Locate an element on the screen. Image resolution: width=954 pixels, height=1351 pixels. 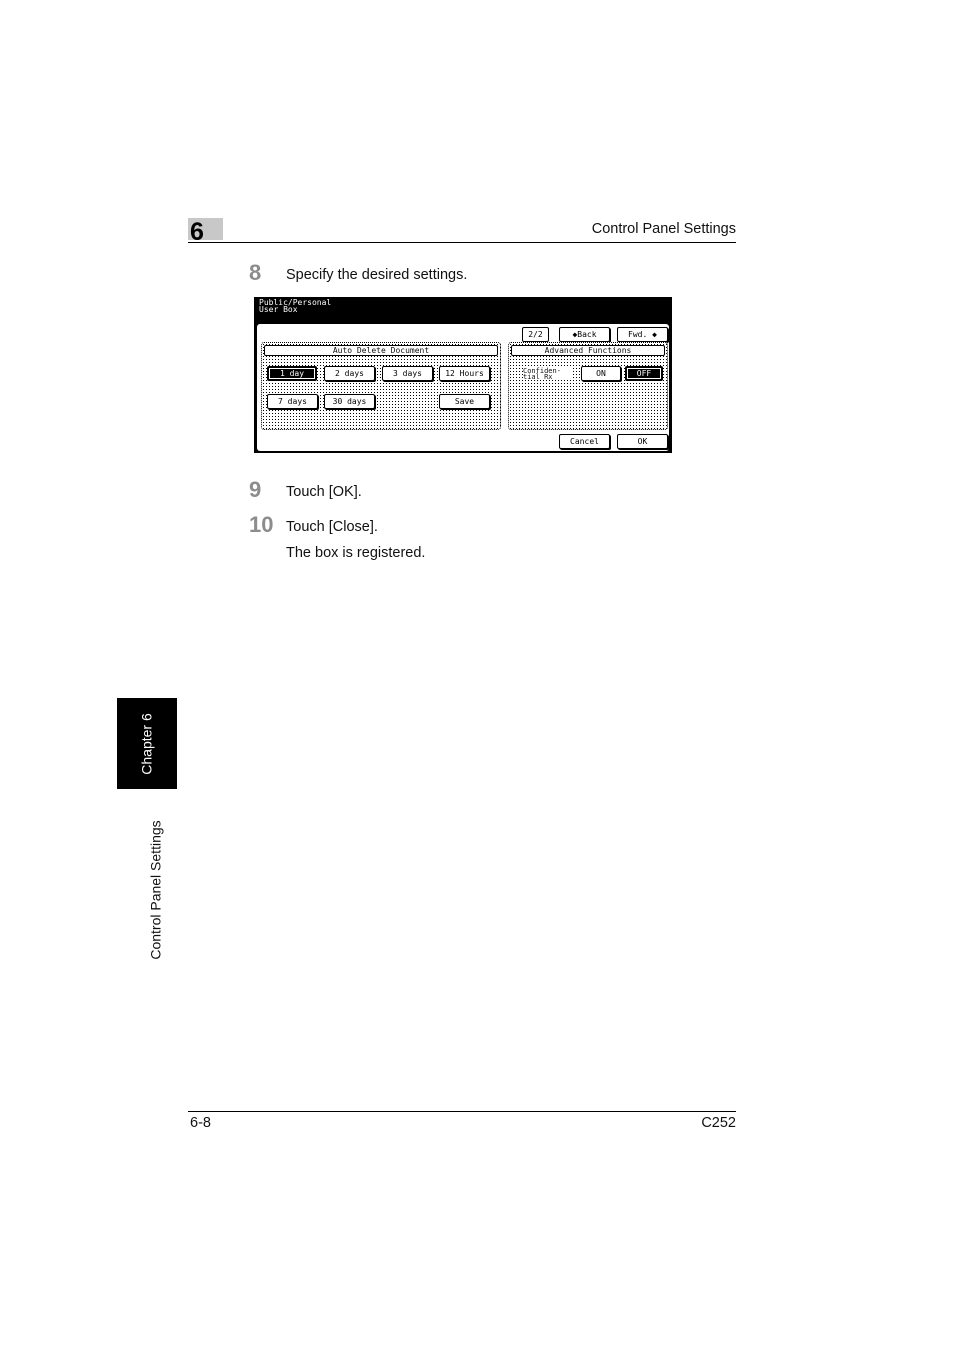
footer-model: C252 is located at coordinates (718, 1123).